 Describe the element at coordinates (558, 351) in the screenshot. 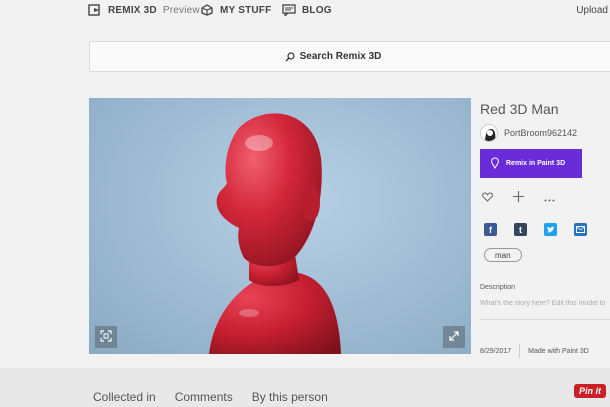

I see `made-with-label: Made with Paint 3D` at that location.